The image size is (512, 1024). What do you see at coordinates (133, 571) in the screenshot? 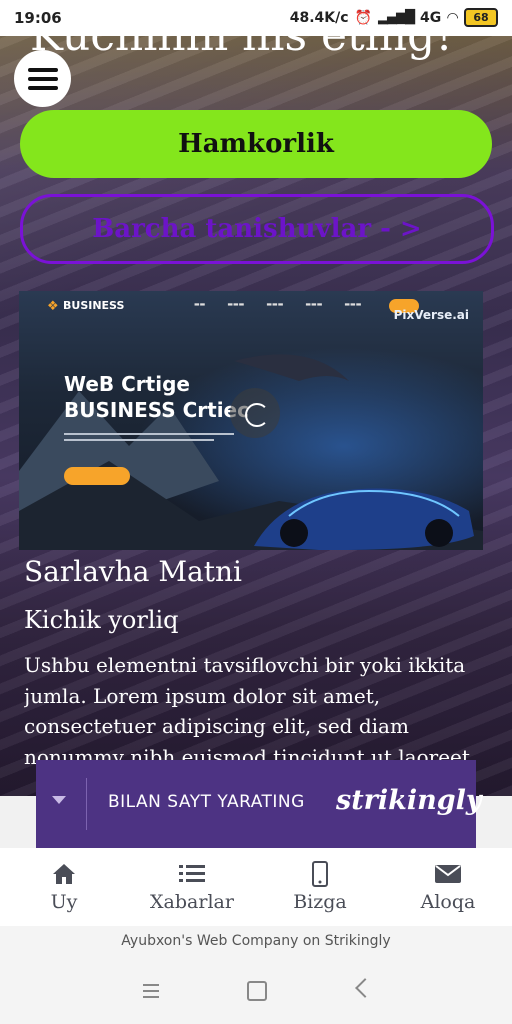
I see `section-title: Sarlavha Matni` at bounding box center [133, 571].